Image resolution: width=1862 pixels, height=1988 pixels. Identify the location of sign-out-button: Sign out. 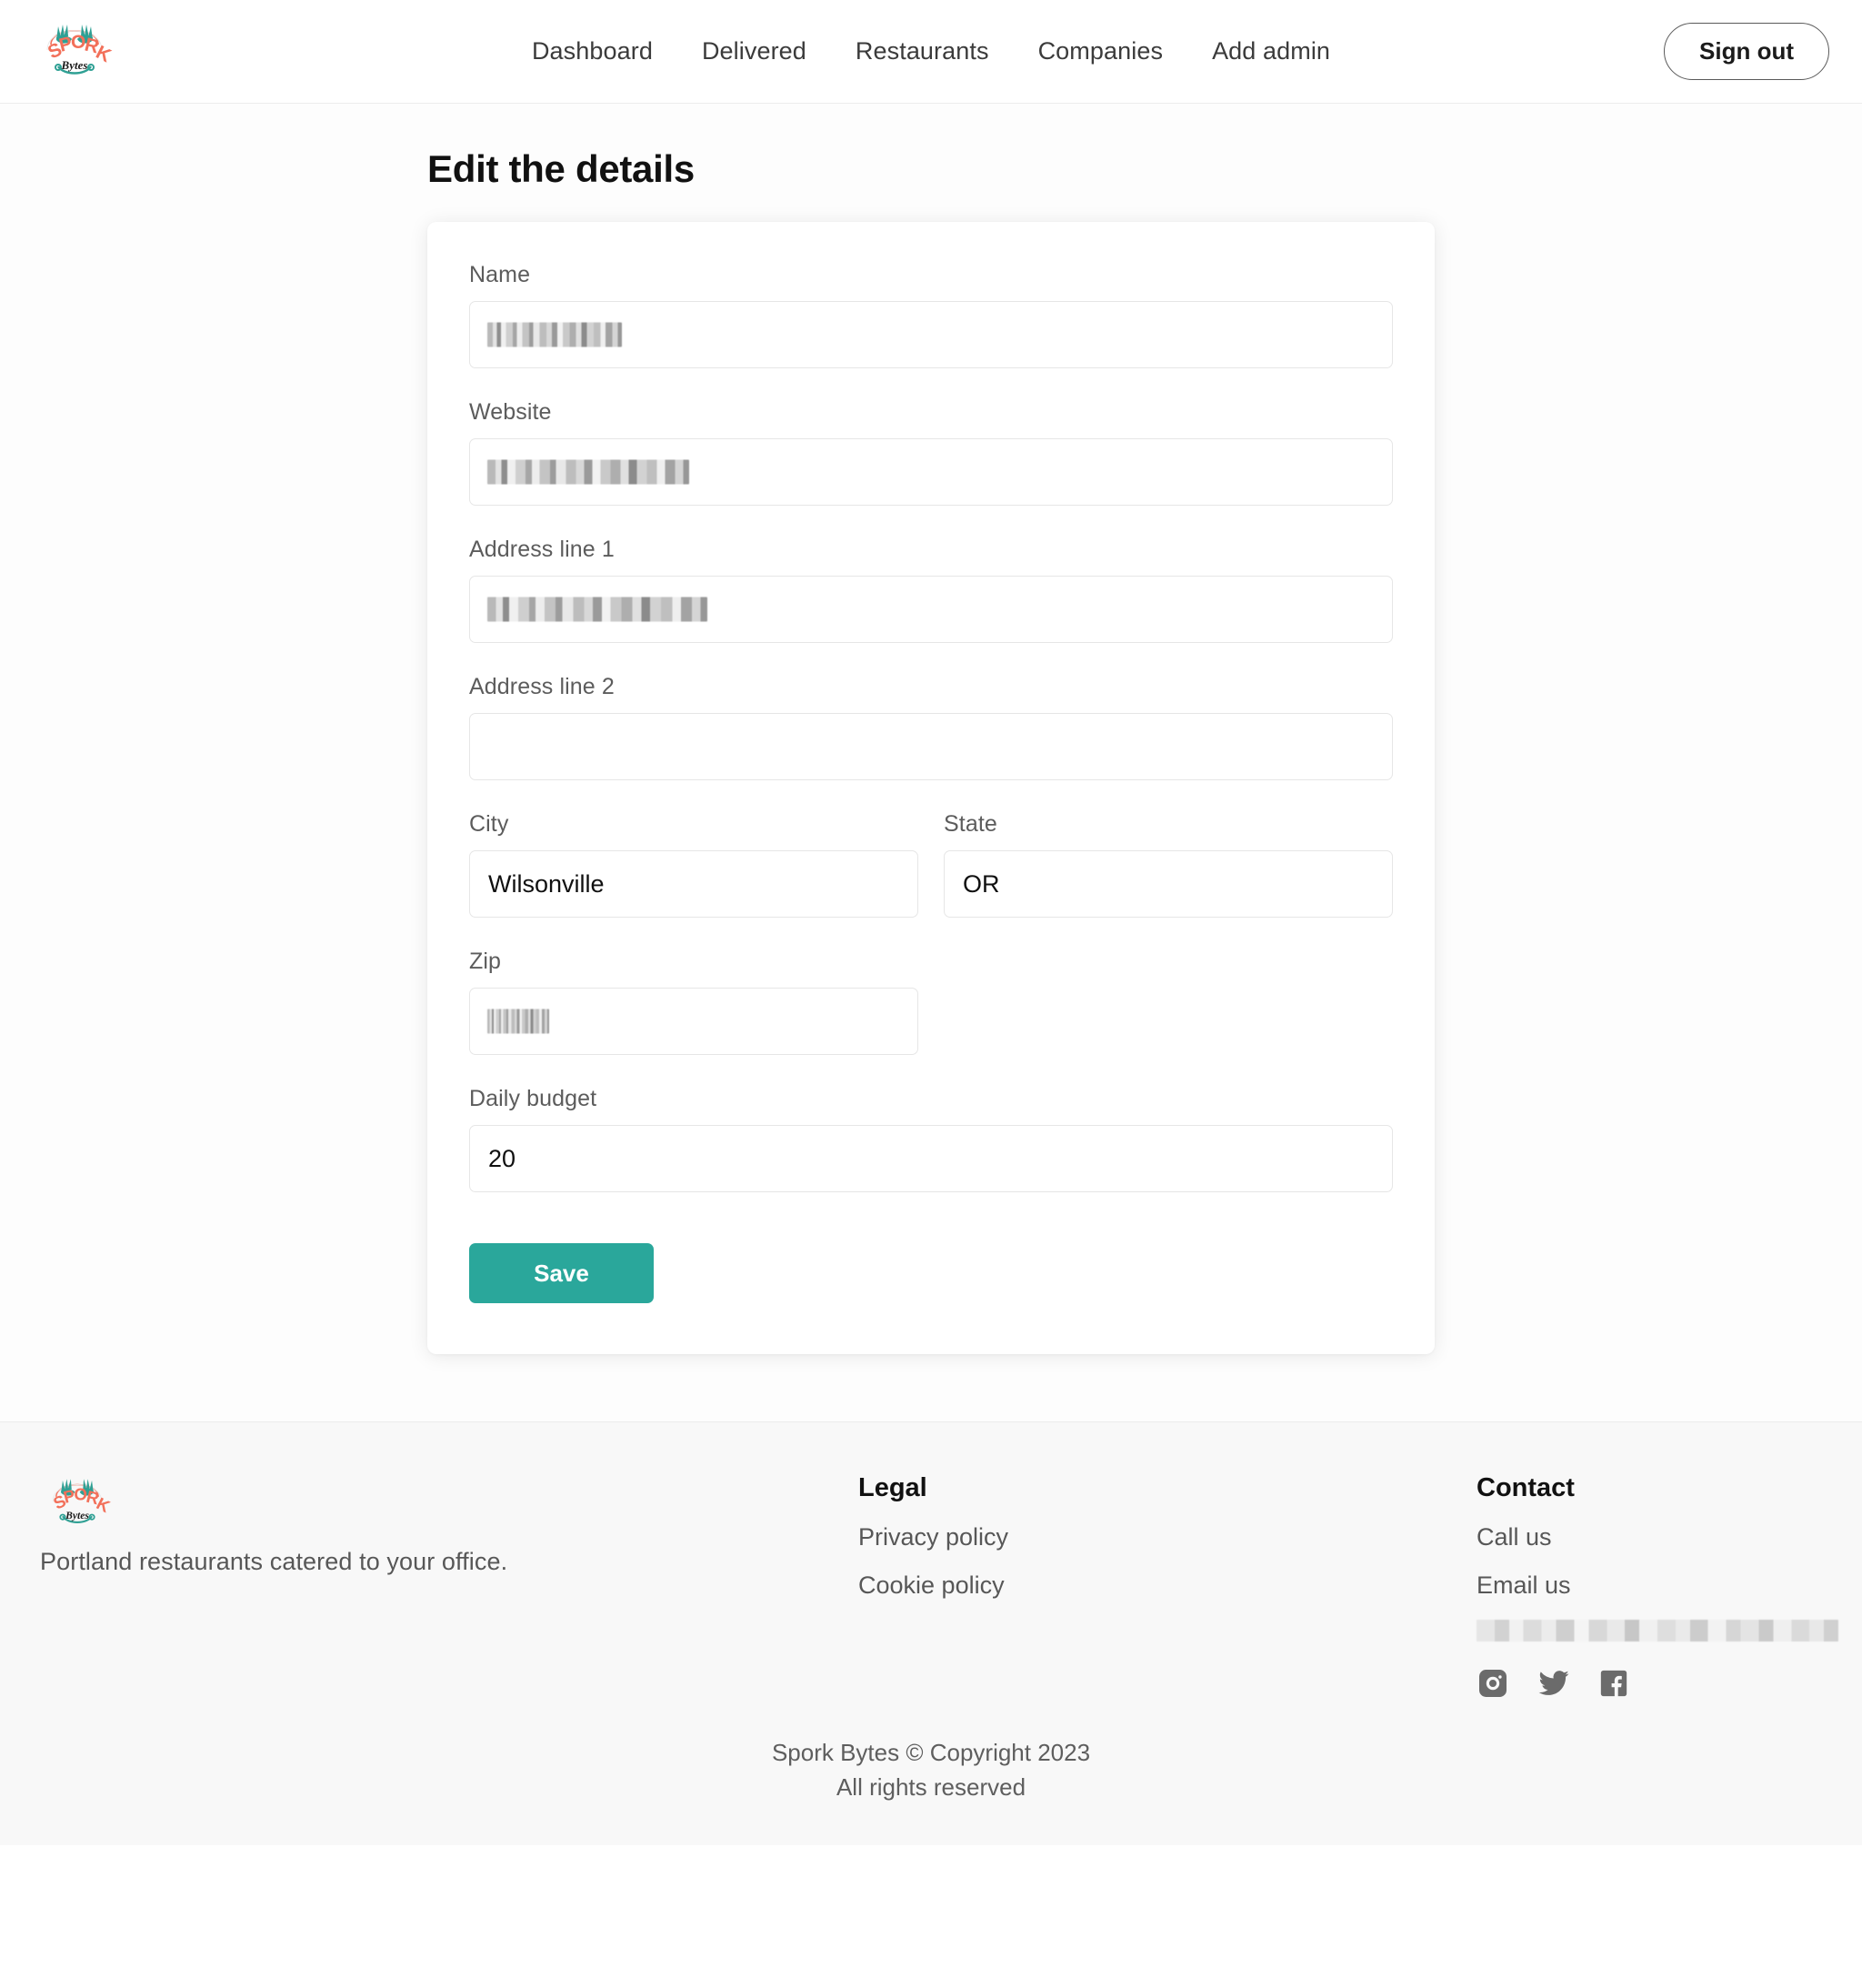
(1746, 51).